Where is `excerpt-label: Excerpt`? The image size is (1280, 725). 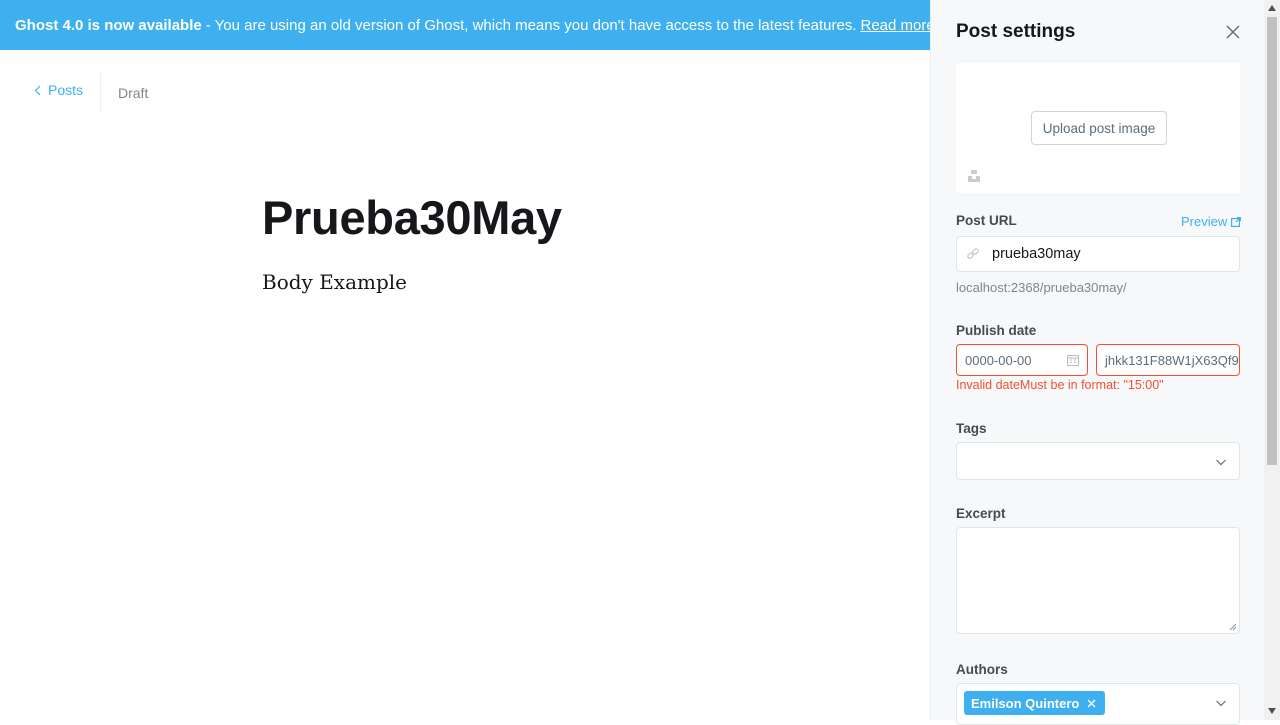 excerpt-label: Excerpt is located at coordinates (981, 513).